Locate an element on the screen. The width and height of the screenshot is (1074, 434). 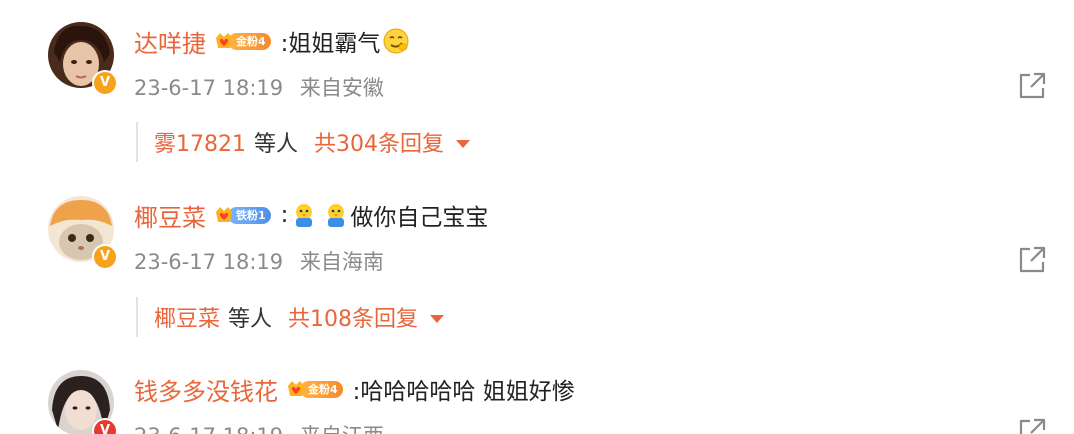
comment-text-body: 做你自己宝宝 is located at coordinates (419, 218).